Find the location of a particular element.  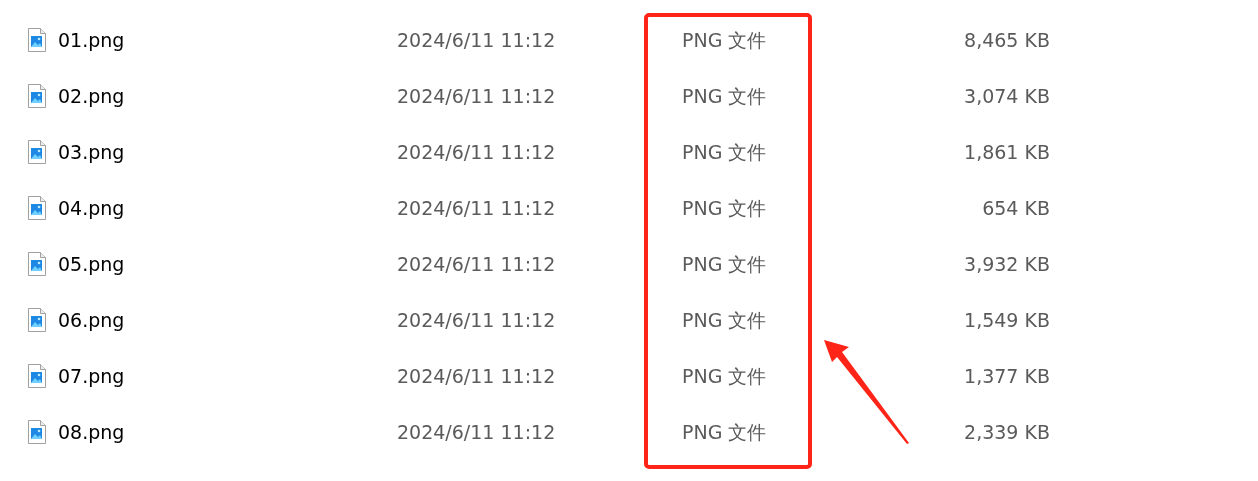

file-size: 654 KB is located at coordinates (1015, 208).